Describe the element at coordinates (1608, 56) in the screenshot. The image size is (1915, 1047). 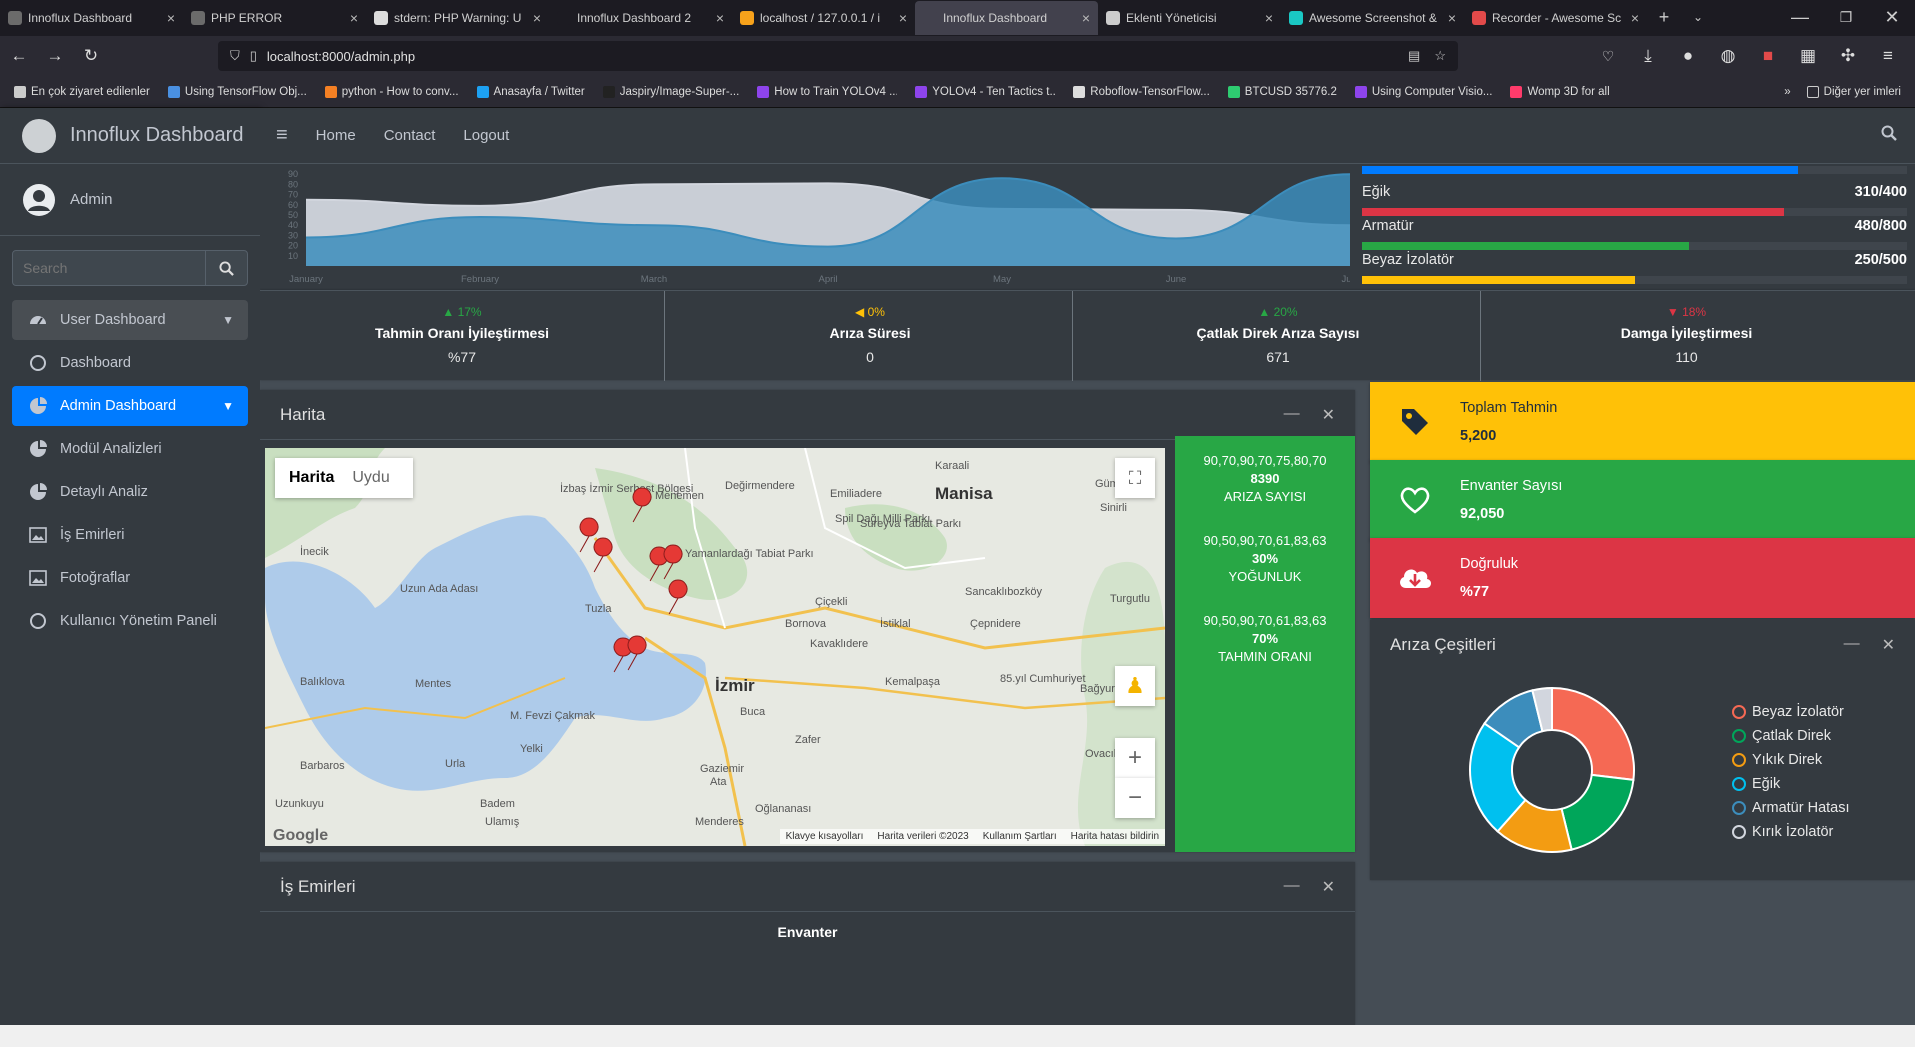
I see `pocket-icon: ♡` at that location.